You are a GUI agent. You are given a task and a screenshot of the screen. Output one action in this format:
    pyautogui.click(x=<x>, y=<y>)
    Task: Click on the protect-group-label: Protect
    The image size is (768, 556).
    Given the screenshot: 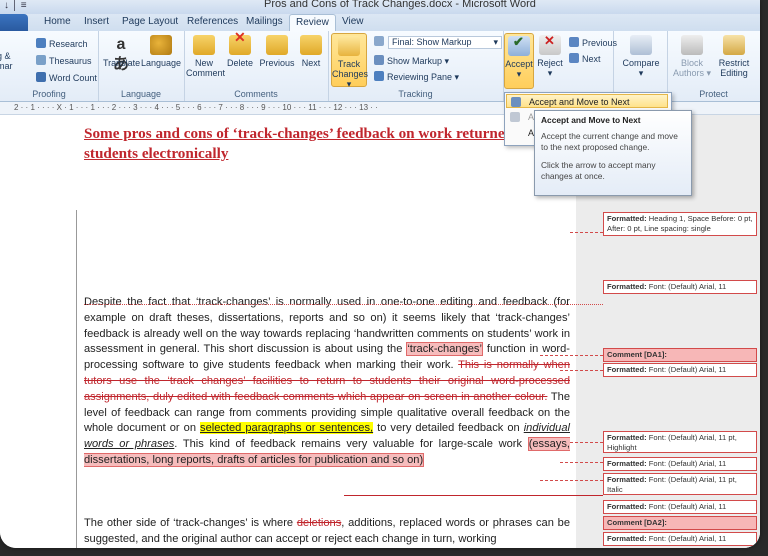 What is the action you would take?
    pyautogui.click(x=713, y=94)
    